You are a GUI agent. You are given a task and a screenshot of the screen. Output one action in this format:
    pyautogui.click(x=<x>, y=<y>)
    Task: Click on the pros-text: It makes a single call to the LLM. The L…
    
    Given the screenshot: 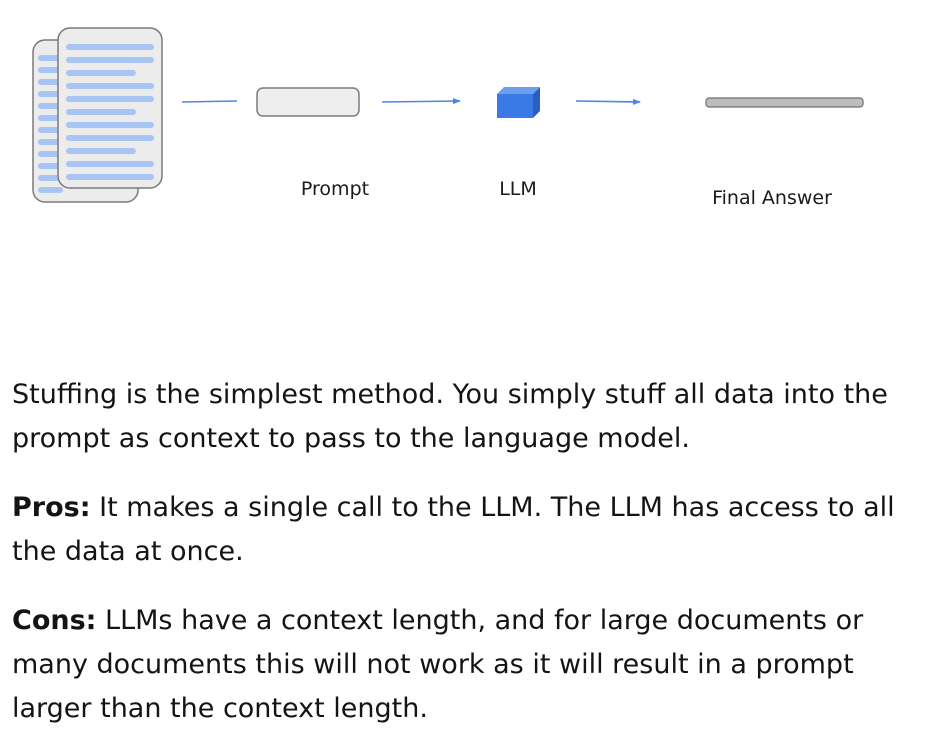 What is the action you would take?
    pyautogui.click(x=453, y=529)
    